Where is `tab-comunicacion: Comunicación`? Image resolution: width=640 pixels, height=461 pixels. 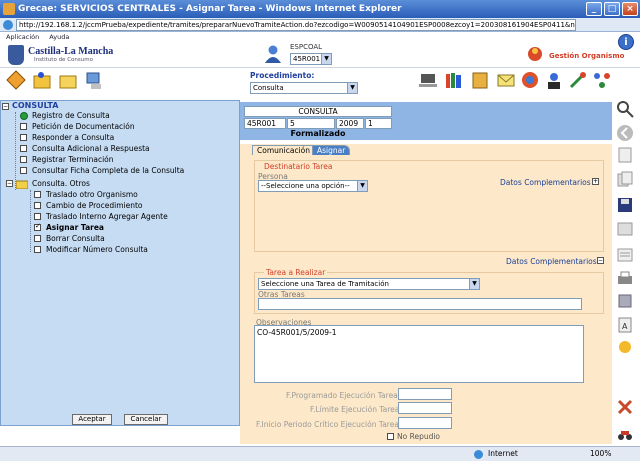 tab-comunicacion: Comunicación is located at coordinates (283, 150).